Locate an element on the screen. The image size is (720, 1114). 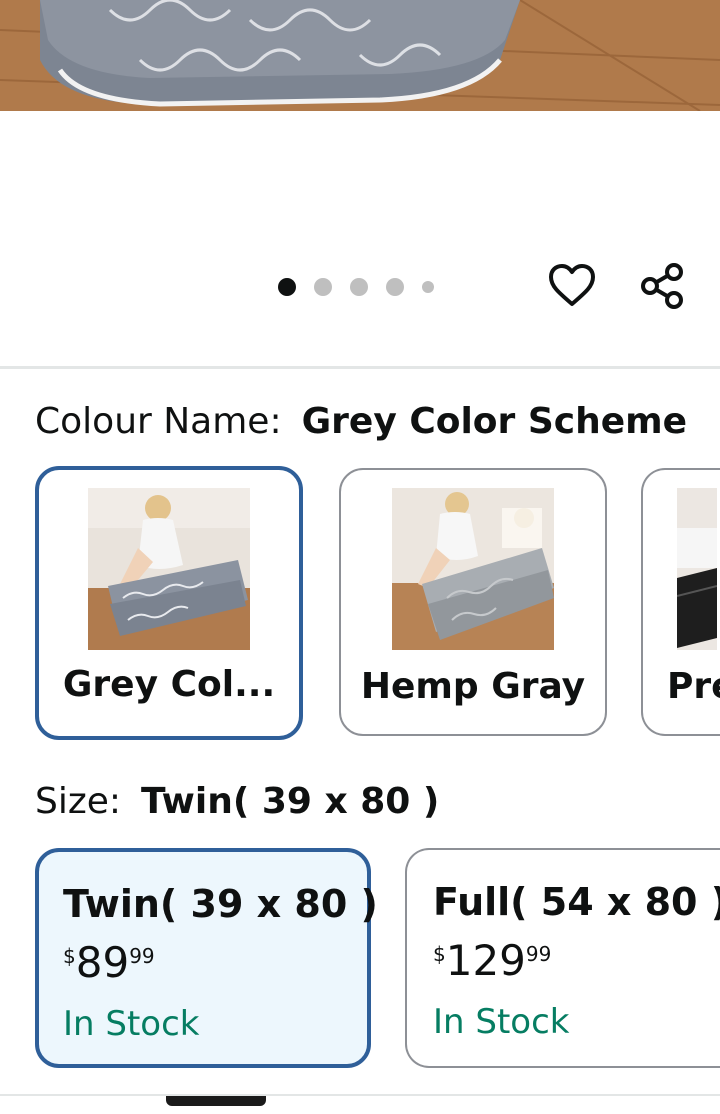
colour-option-hemp-gray: Hemp Gray is located at coordinates (473, 602).